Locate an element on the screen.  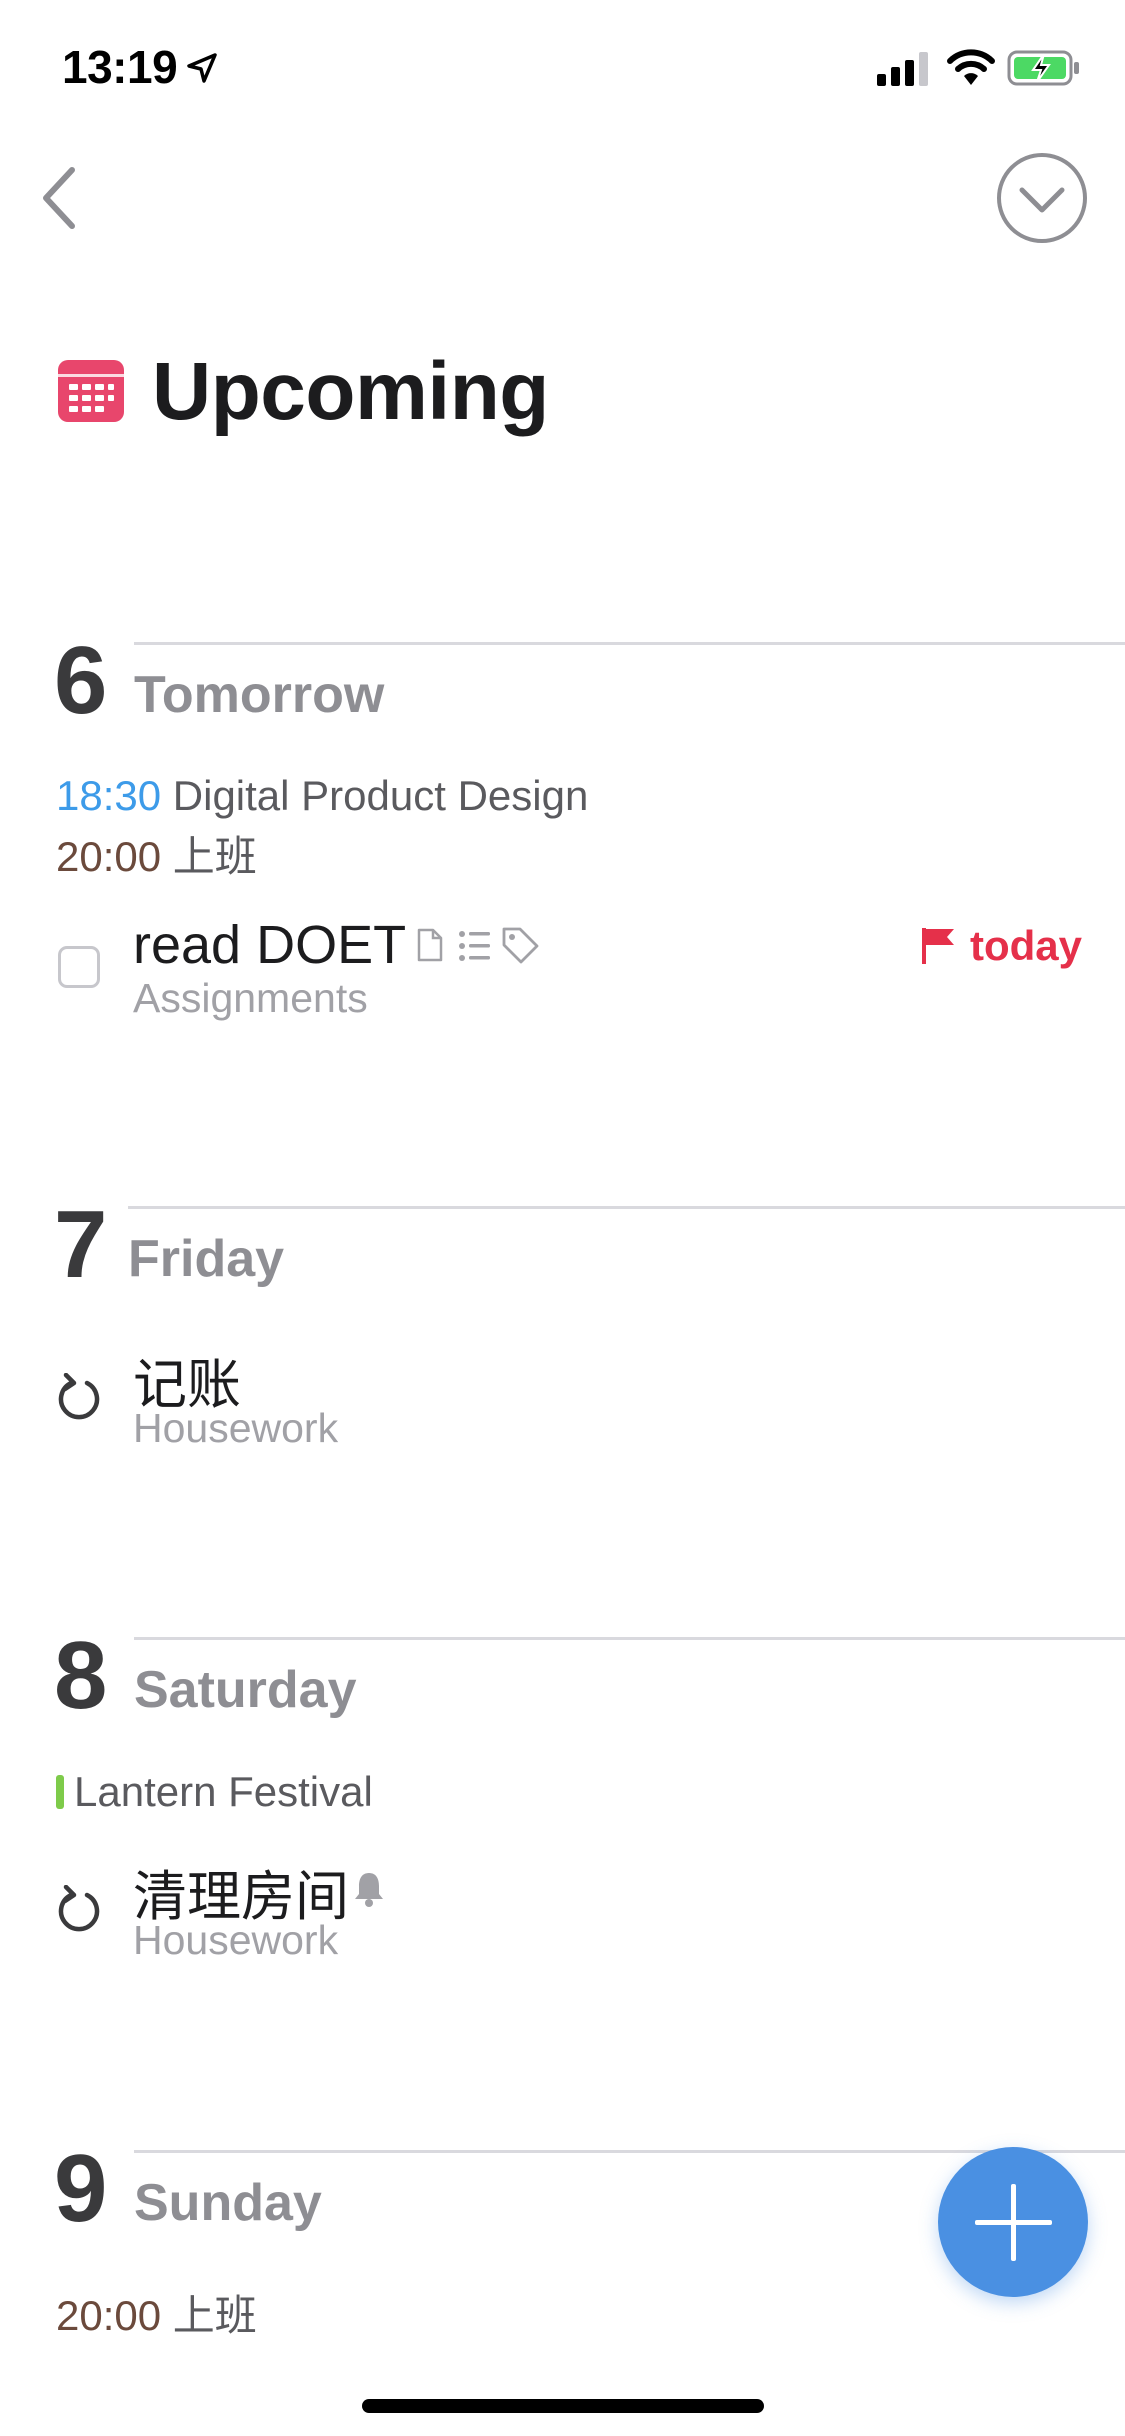
deadline-label: today is located at coordinates (1026, 945).